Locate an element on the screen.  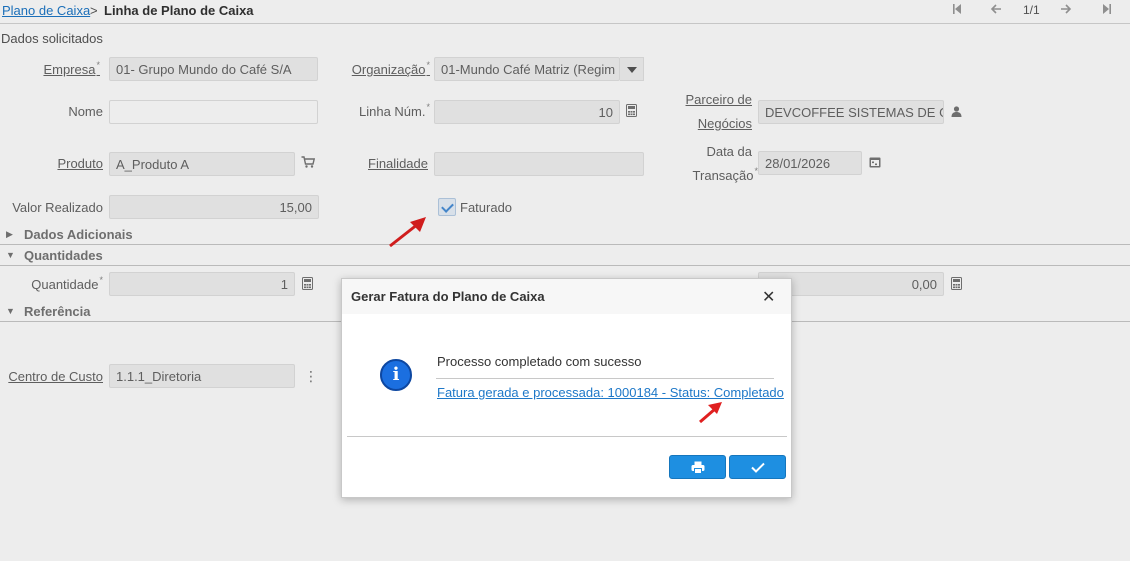
confirm-button is located at coordinates (757, 467).